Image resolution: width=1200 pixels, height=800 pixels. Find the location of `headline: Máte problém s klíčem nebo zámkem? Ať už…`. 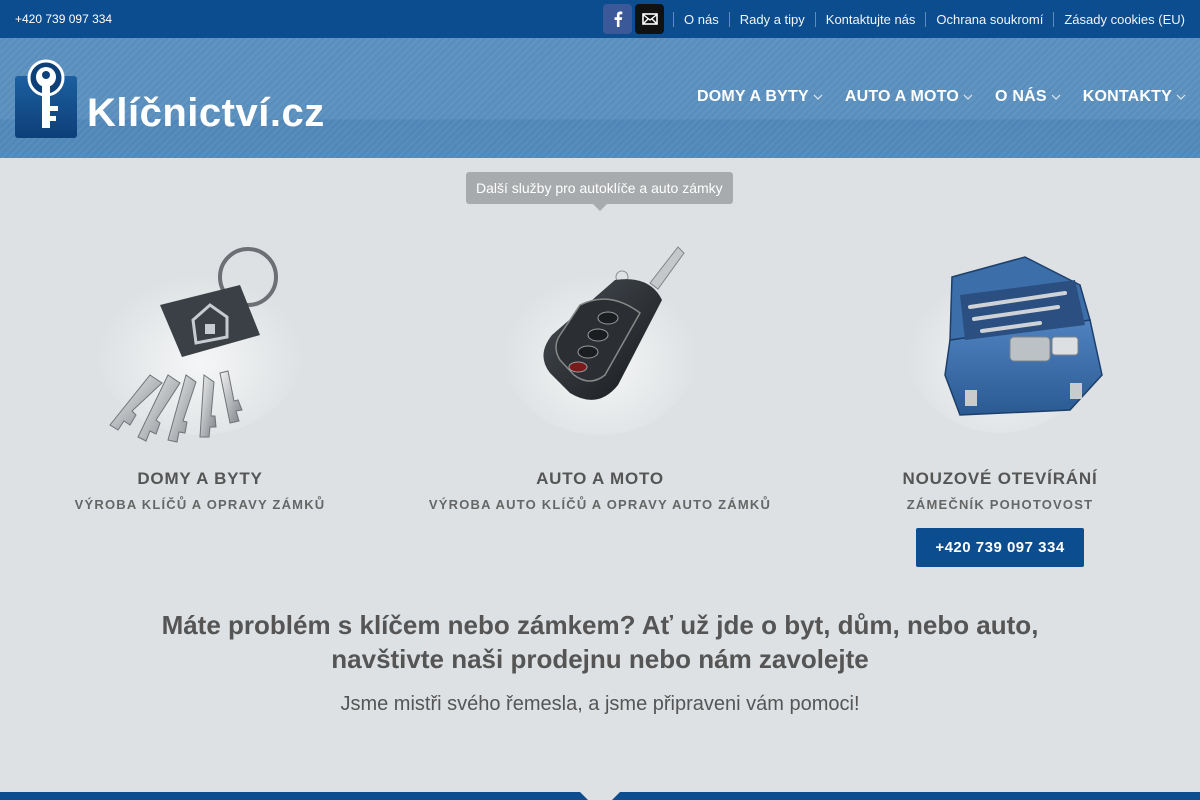

headline: Máte problém s klíčem nebo zámkem? Ať už… is located at coordinates (600, 642).